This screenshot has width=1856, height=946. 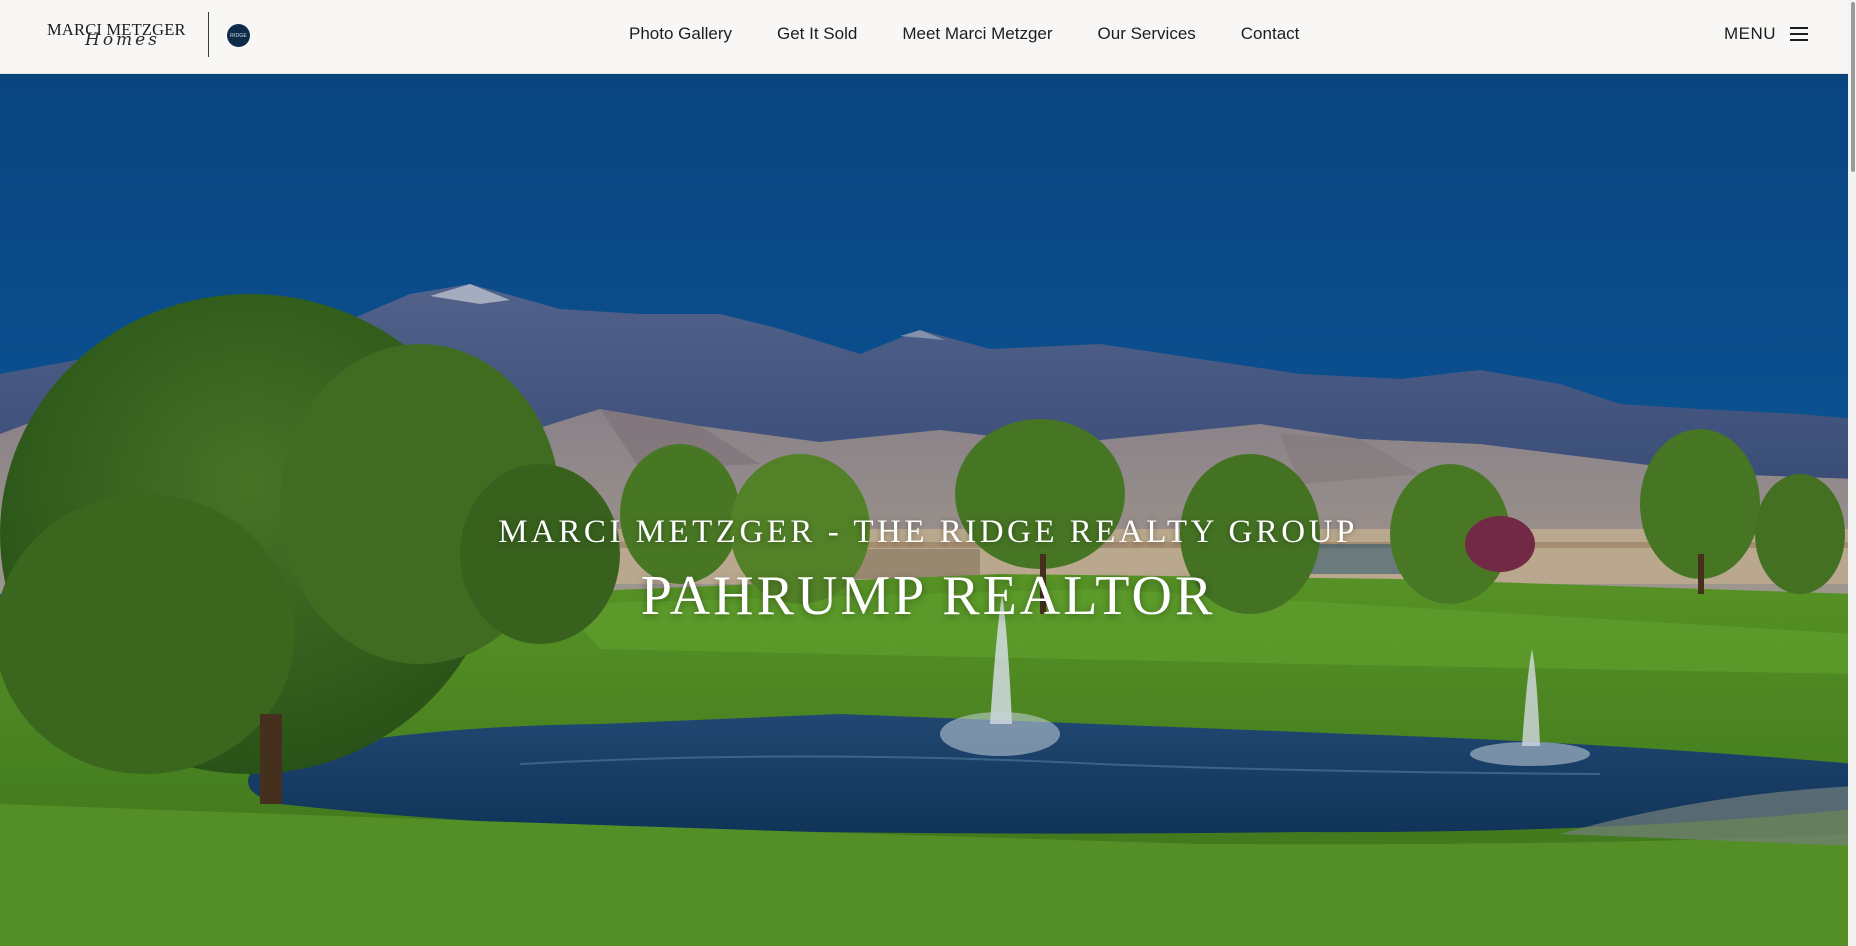 What do you see at coordinates (680, 34) in the screenshot?
I see `nav-photo-gallery: Photo Gallery` at bounding box center [680, 34].